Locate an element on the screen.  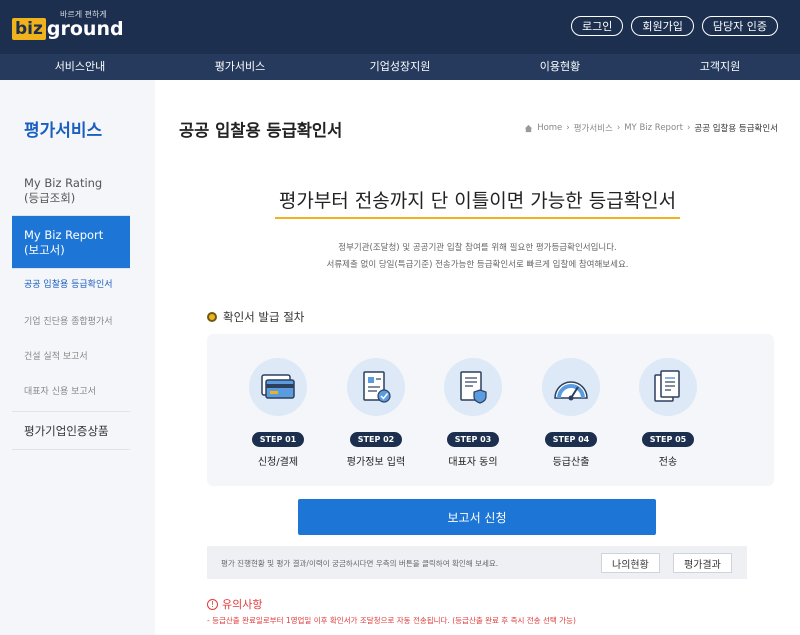
sidebar-item-label: 평가기업인증상품 is located at coordinates (66, 431).